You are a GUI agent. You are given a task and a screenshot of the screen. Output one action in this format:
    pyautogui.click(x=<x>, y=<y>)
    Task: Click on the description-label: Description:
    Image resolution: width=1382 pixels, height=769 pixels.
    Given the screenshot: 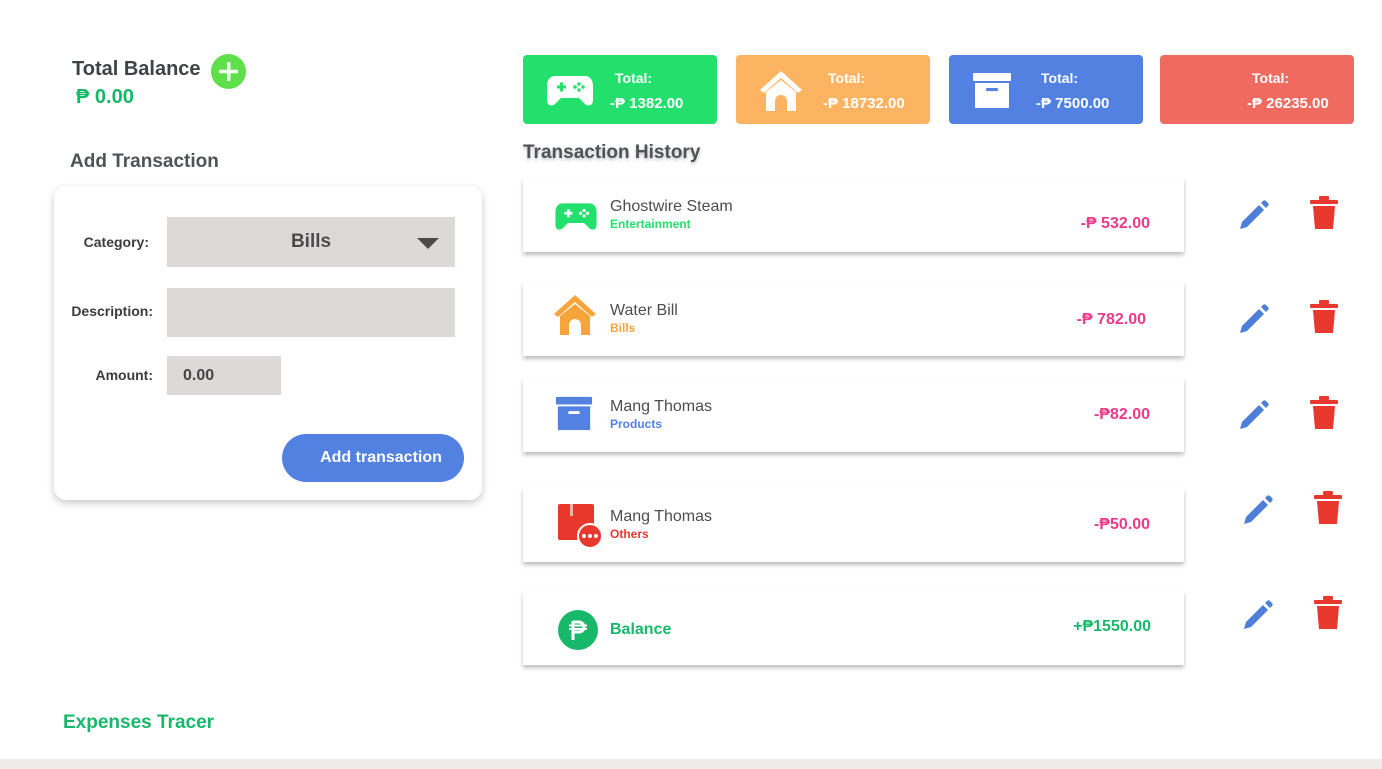 What is the action you would take?
    pyautogui.click(x=112, y=311)
    